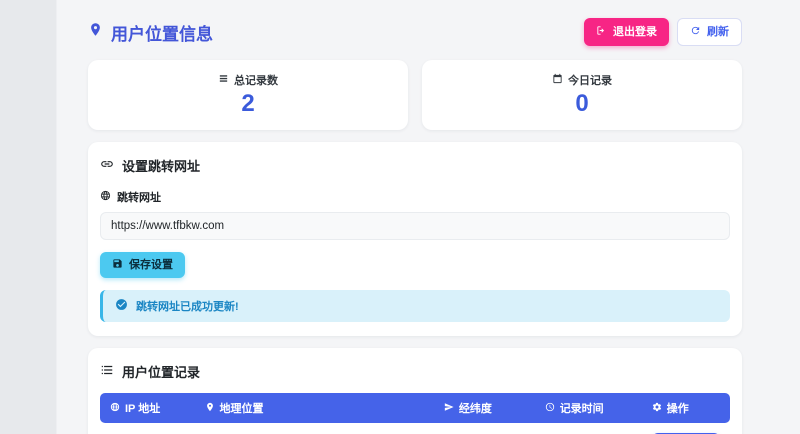  What do you see at coordinates (582, 103) in the screenshot?
I see `stat-today-value: 0` at bounding box center [582, 103].